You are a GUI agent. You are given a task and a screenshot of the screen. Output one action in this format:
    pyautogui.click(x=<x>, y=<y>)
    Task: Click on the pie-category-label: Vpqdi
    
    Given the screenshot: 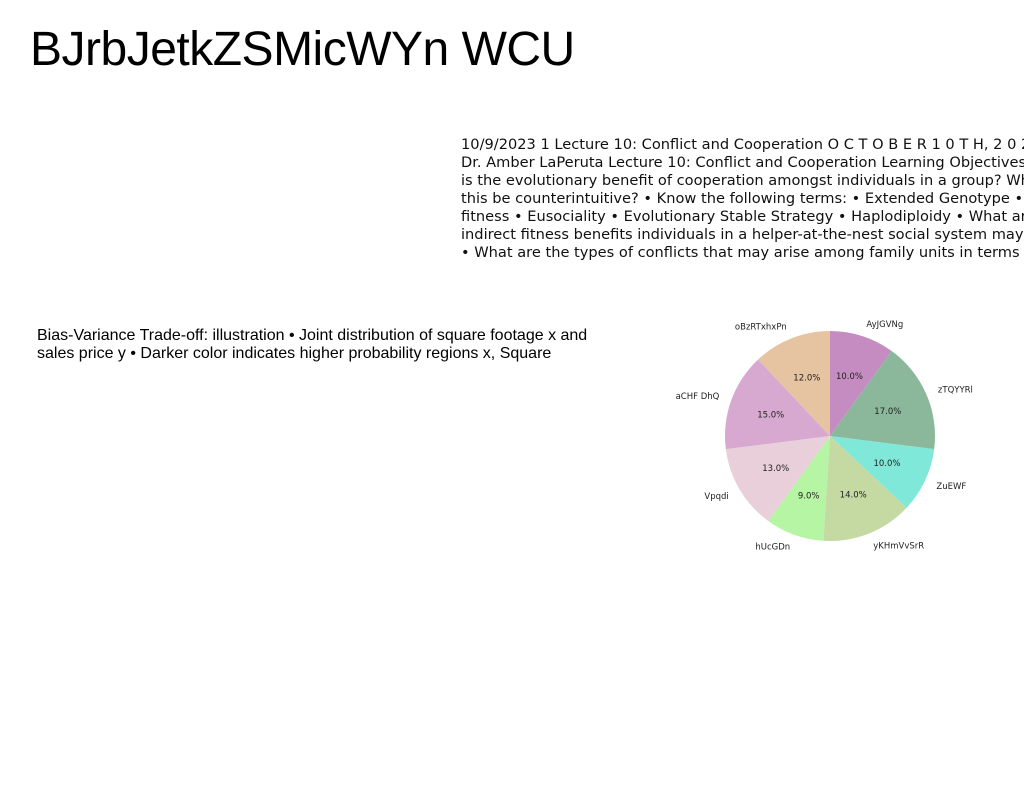 What is the action you would take?
    pyautogui.click(x=716, y=497)
    